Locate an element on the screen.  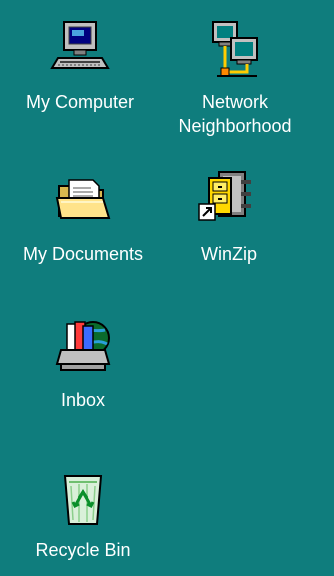
computer-icon is located at coordinates (80, 45).